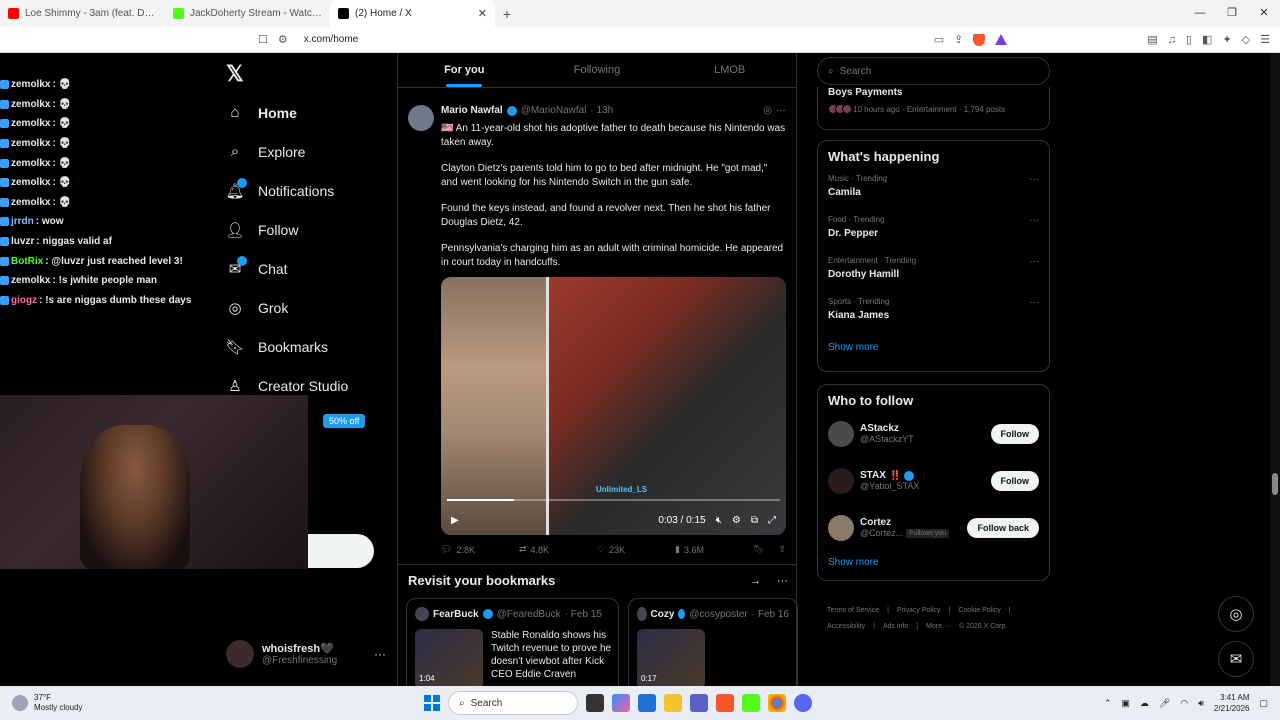 This screenshot has width=1280, height=720. I want to click on scroll-thumb, so click(1275, 484).